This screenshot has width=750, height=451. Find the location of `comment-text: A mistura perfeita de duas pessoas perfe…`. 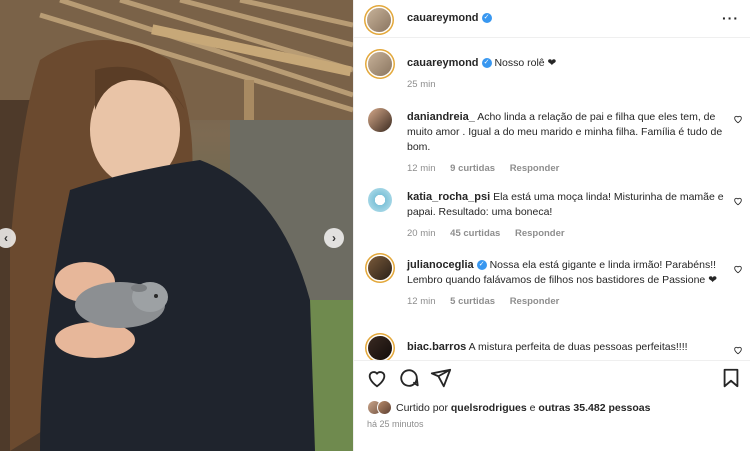

comment-text: A mistura perfeita de duas pessoas perfe… is located at coordinates (578, 347).